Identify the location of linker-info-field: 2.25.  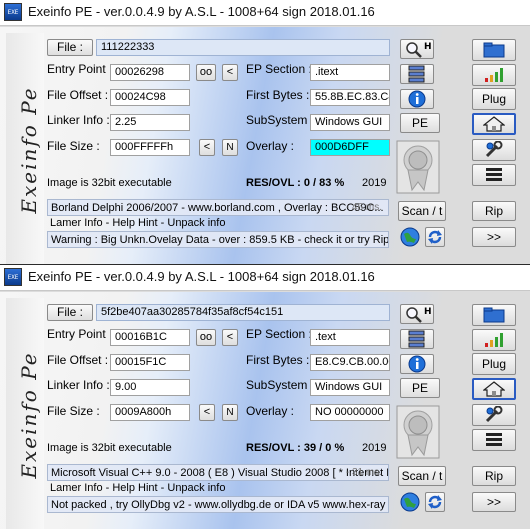
(150, 122).